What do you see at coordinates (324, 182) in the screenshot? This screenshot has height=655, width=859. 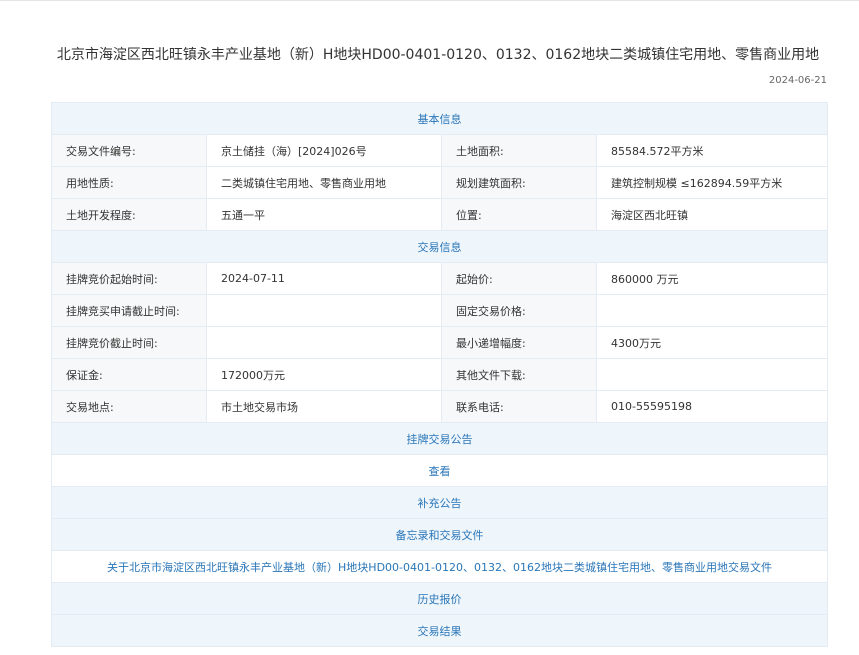 I see `field-value: 二类城镇住宅用地、零售商业用地` at bounding box center [324, 182].